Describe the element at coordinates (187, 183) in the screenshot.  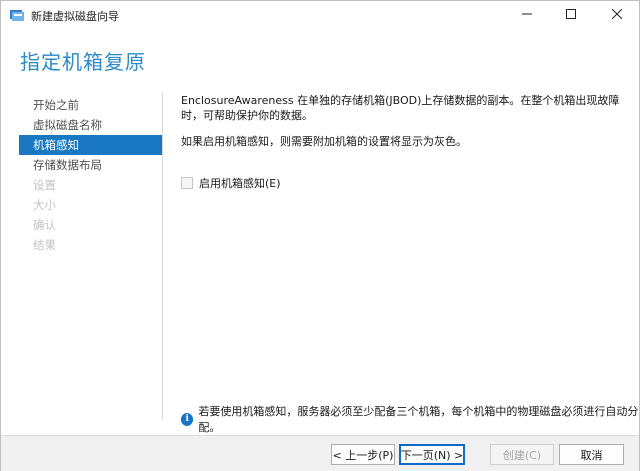
I see `enable-enclosure-awareness-checkbox` at that location.